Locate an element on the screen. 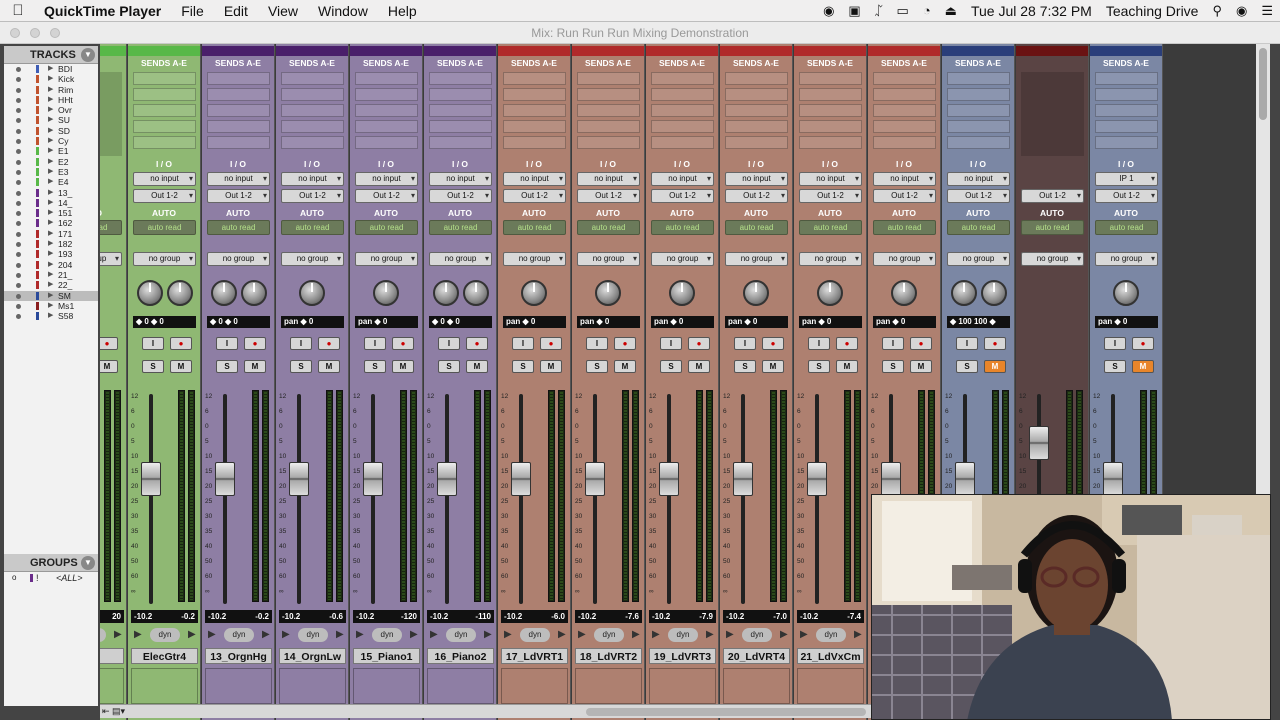  menu-help: Help is located at coordinates (402, 11).